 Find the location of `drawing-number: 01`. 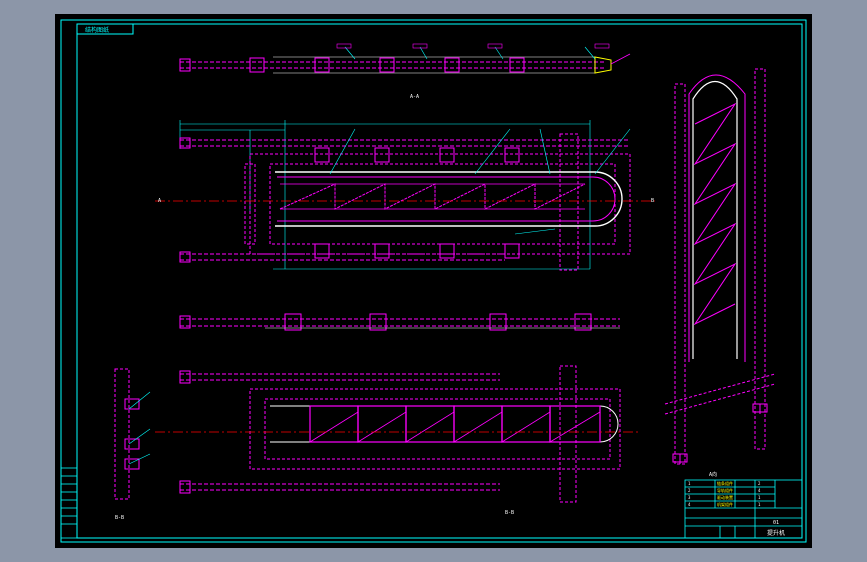

drawing-number: 01 is located at coordinates (776, 523).